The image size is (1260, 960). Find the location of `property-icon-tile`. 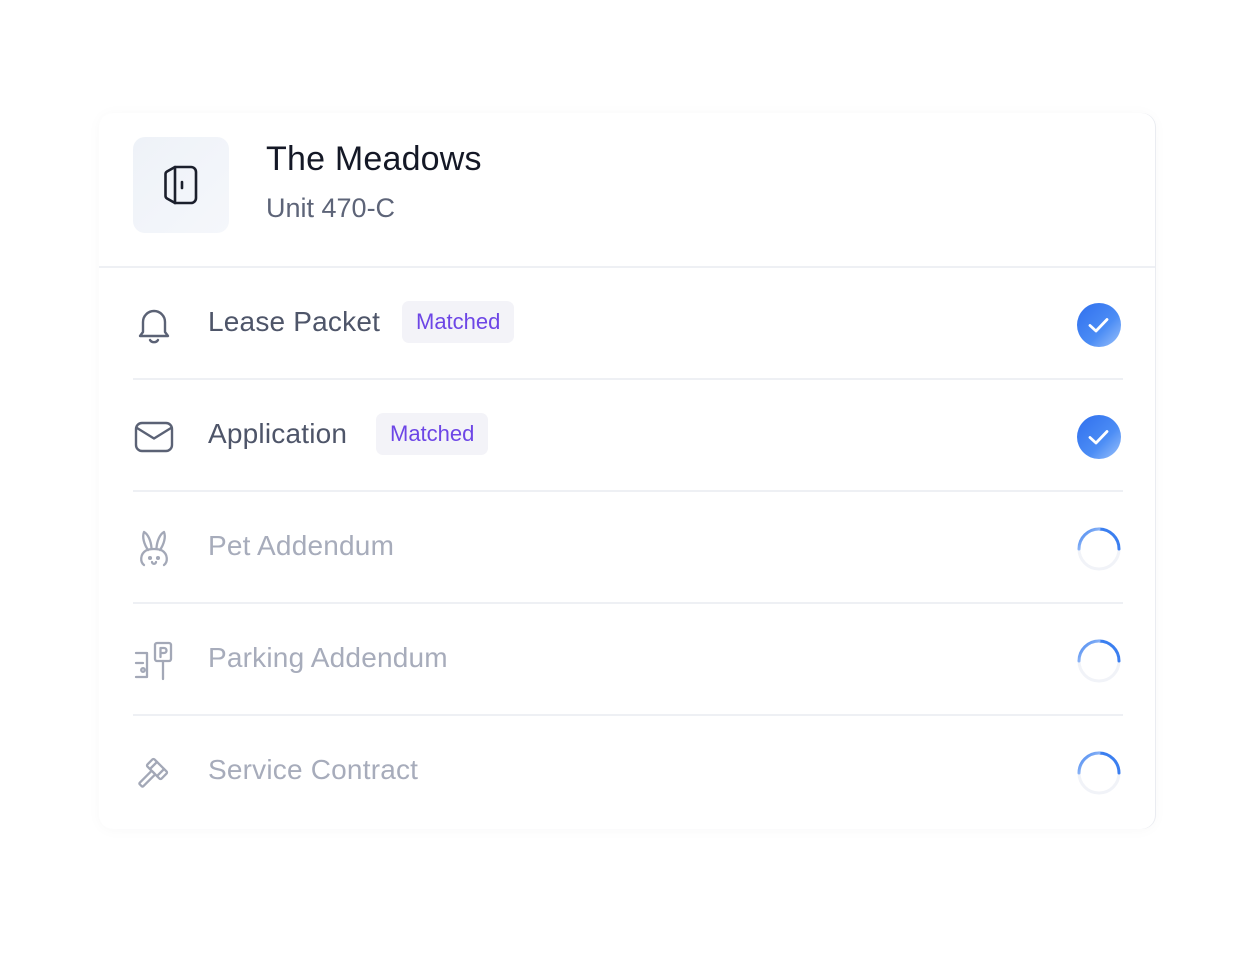

property-icon-tile is located at coordinates (181, 185).